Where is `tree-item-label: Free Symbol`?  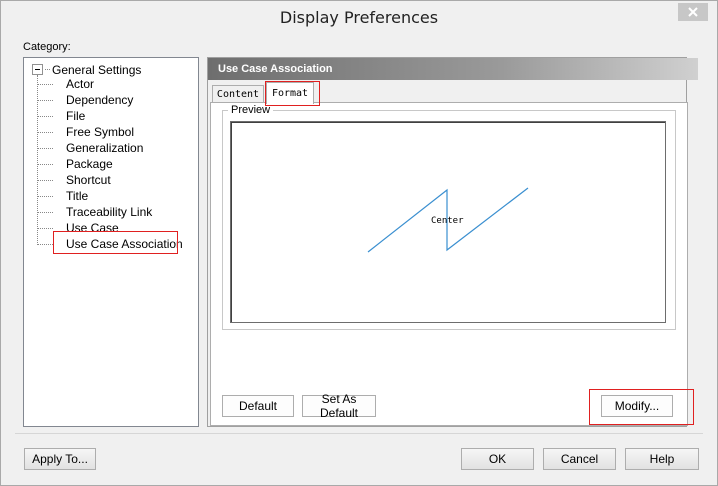 tree-item-label: Free Symbol is located at coordinates (100, 132).